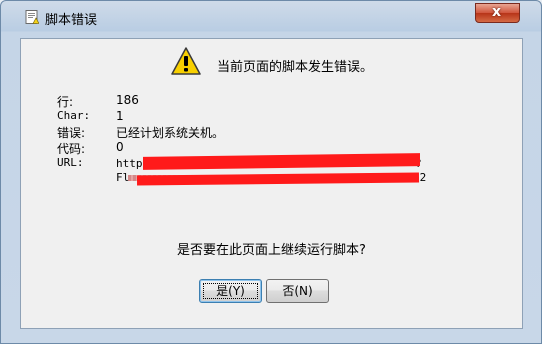  I want to click on continue-question: 是否要在此页面上继续运行脚本?, so click(271, 250).